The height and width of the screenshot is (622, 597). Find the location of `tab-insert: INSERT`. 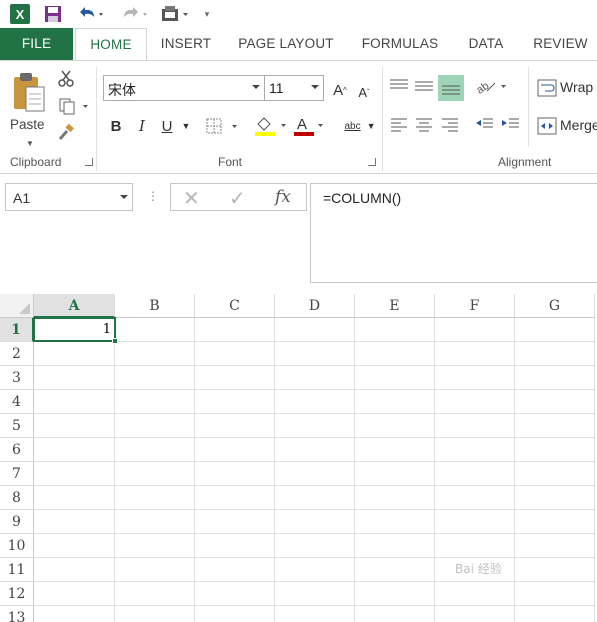

tab-insert: INSERT is located at coordinates (186, 44).